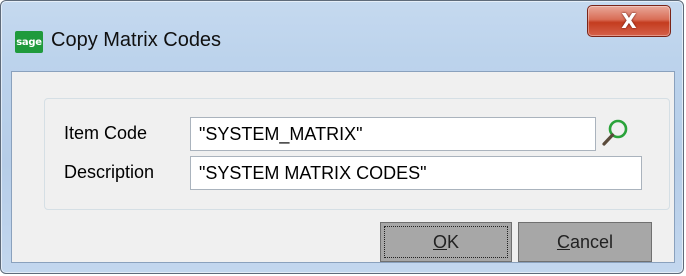 The width and height of the screenshot is (686, 276). I want to click on app-icon-text: sage, so click(29, 42).